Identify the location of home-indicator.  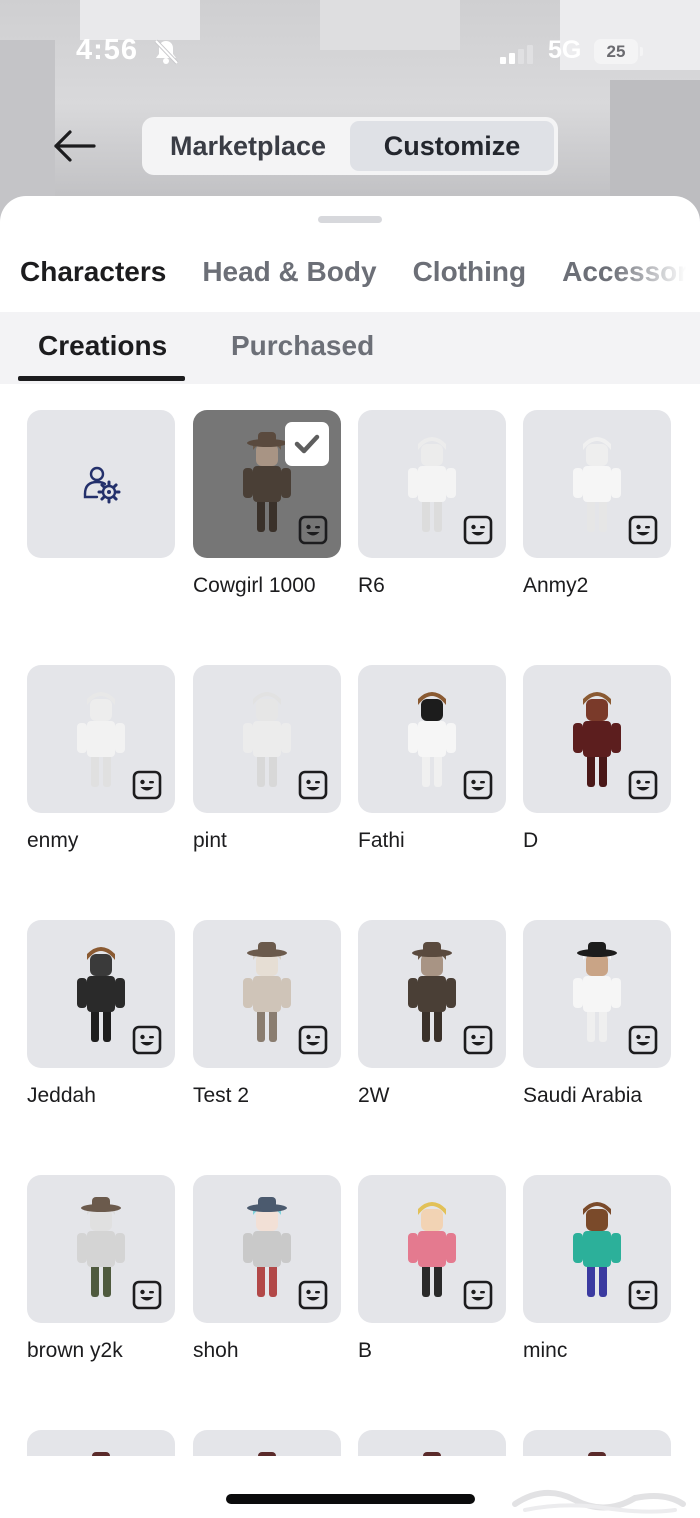
(350, 1499).